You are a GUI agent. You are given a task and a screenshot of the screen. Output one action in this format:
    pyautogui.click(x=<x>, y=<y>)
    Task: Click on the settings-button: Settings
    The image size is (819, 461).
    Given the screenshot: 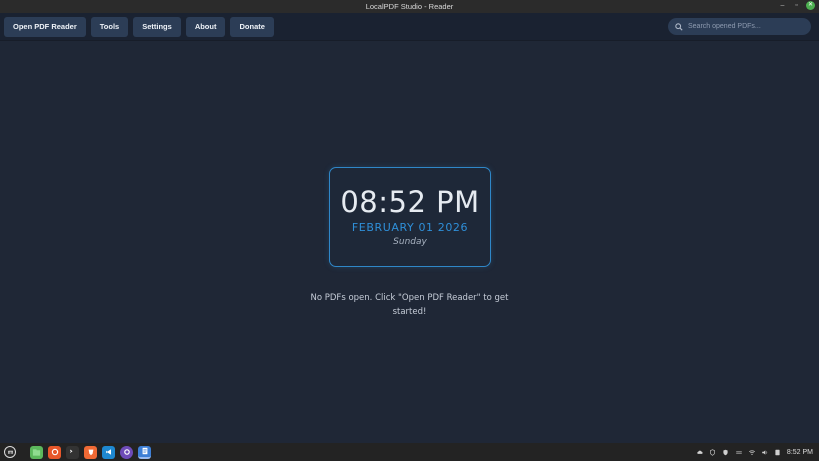 What is the action you would take?
    pyautogui.click(x=157, y=26)
    